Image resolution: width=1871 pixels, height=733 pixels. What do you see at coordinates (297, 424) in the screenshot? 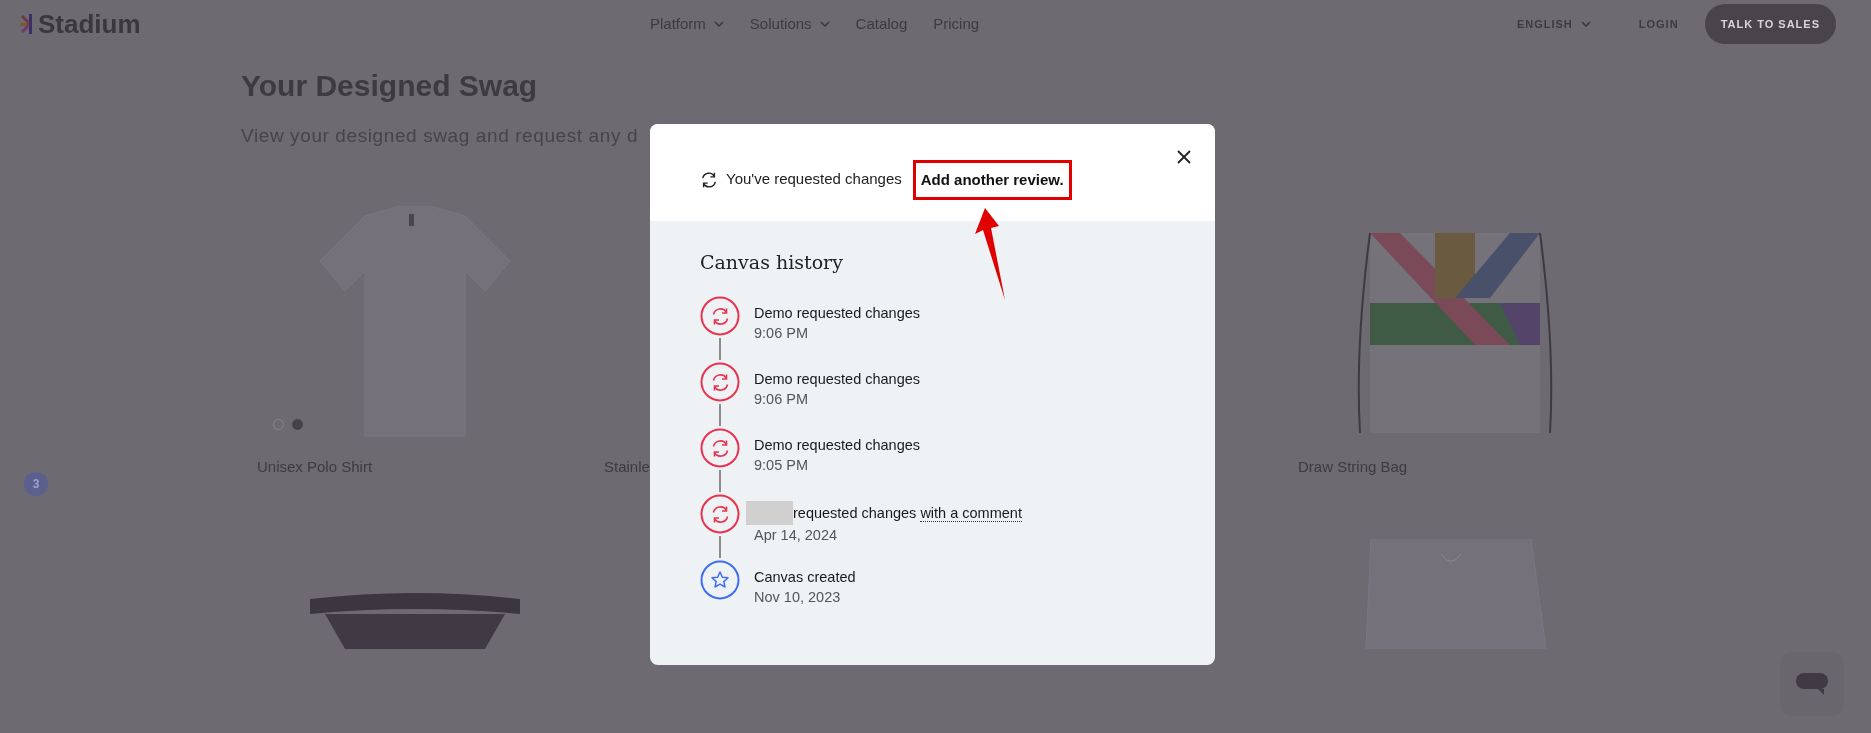
I see `carousel-dot` at bounding box center [297, 424].